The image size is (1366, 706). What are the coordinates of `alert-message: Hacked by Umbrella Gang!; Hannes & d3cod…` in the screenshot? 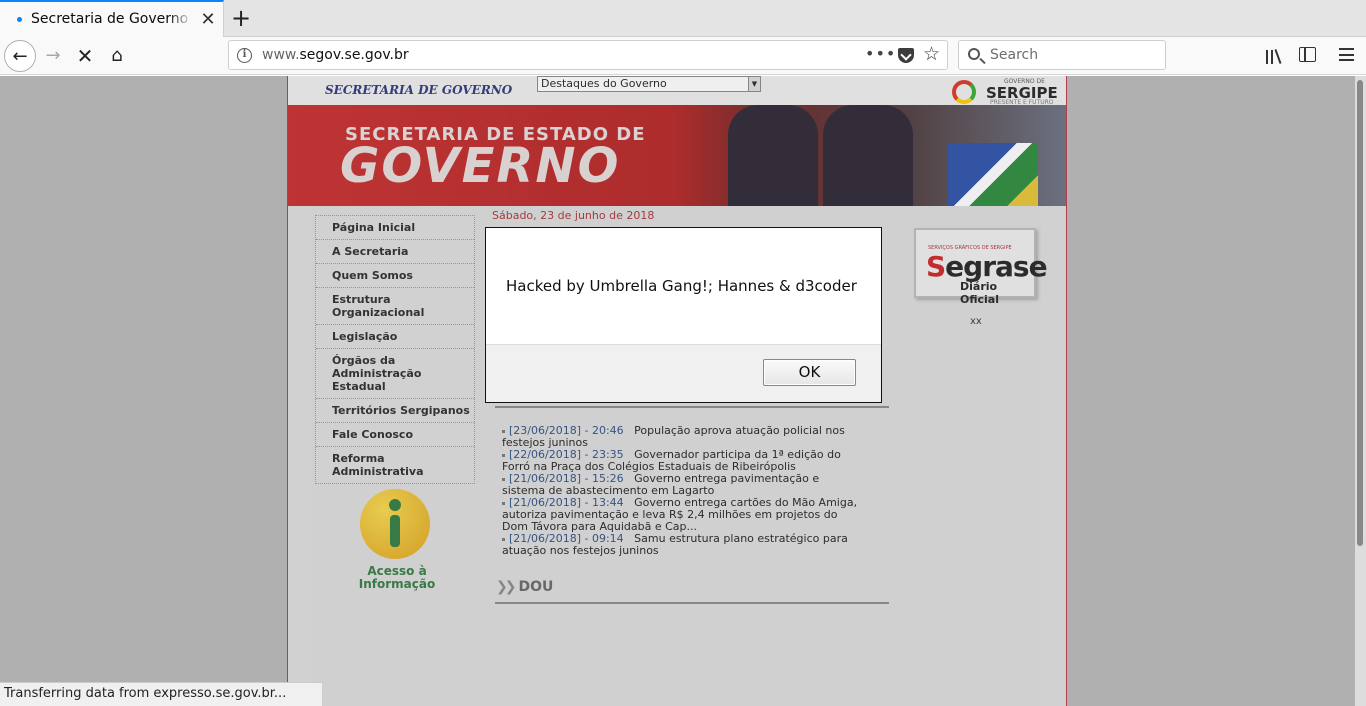 It's located at (681, 286).